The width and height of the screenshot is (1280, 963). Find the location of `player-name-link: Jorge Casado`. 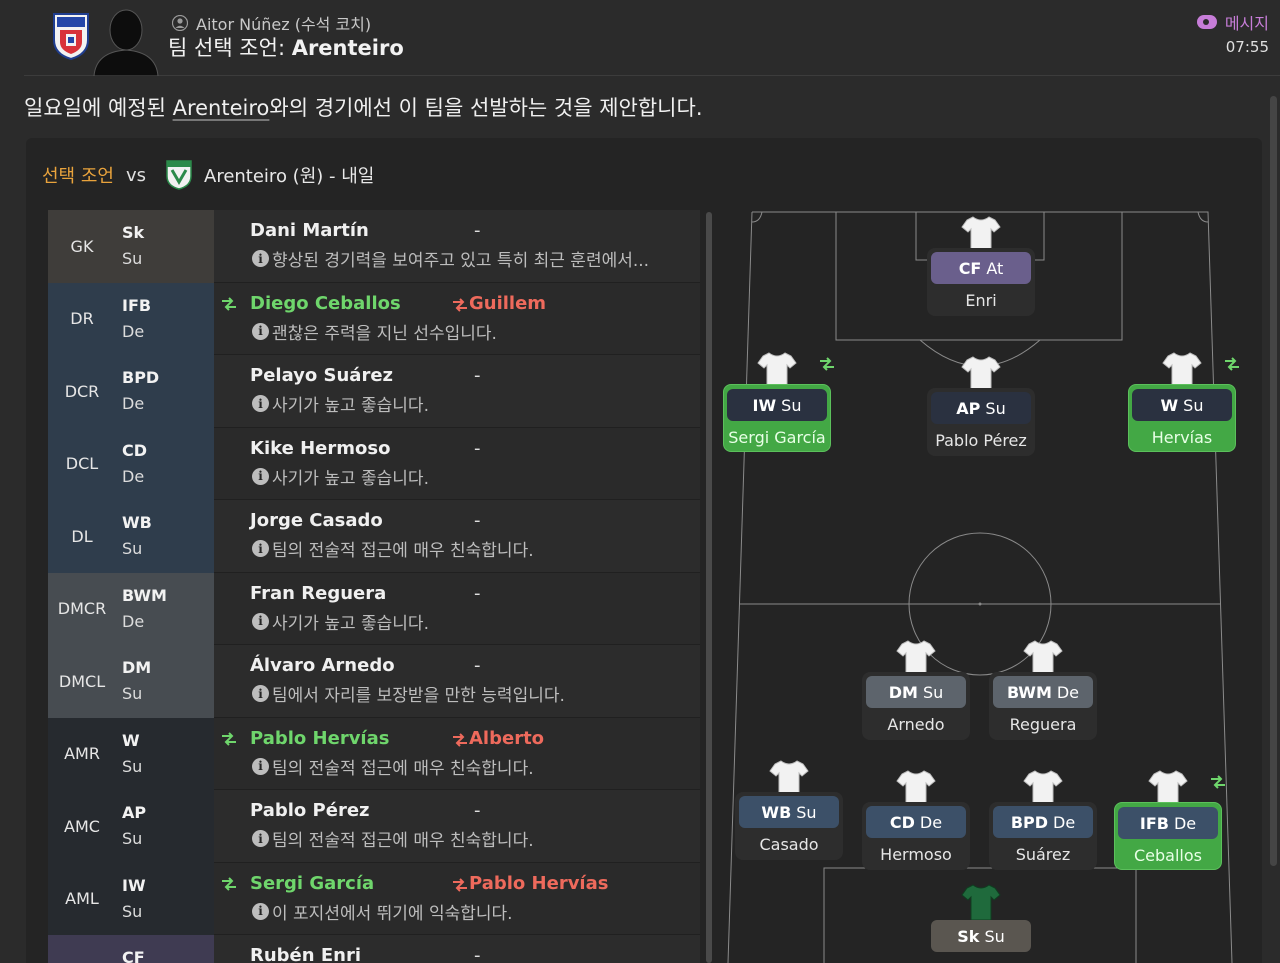

player-name-link: Jorge Casado is located at coordinates (316, 520).